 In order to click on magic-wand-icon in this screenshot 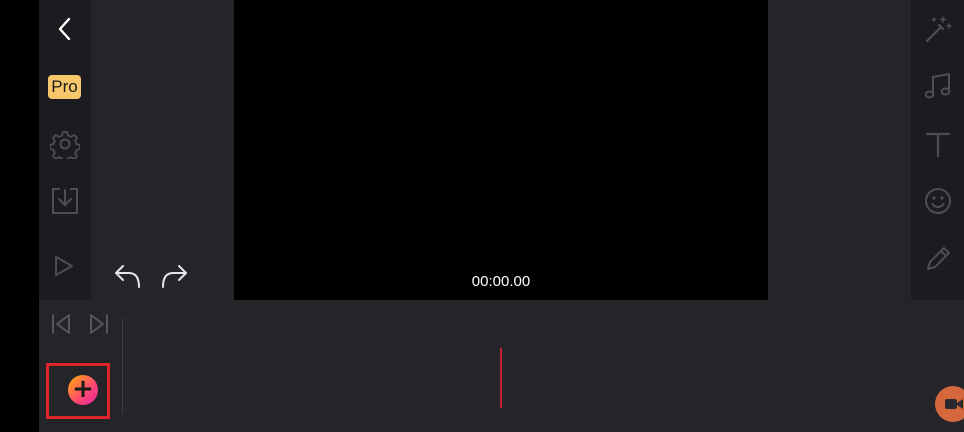, I will do `click(938, 29)`.